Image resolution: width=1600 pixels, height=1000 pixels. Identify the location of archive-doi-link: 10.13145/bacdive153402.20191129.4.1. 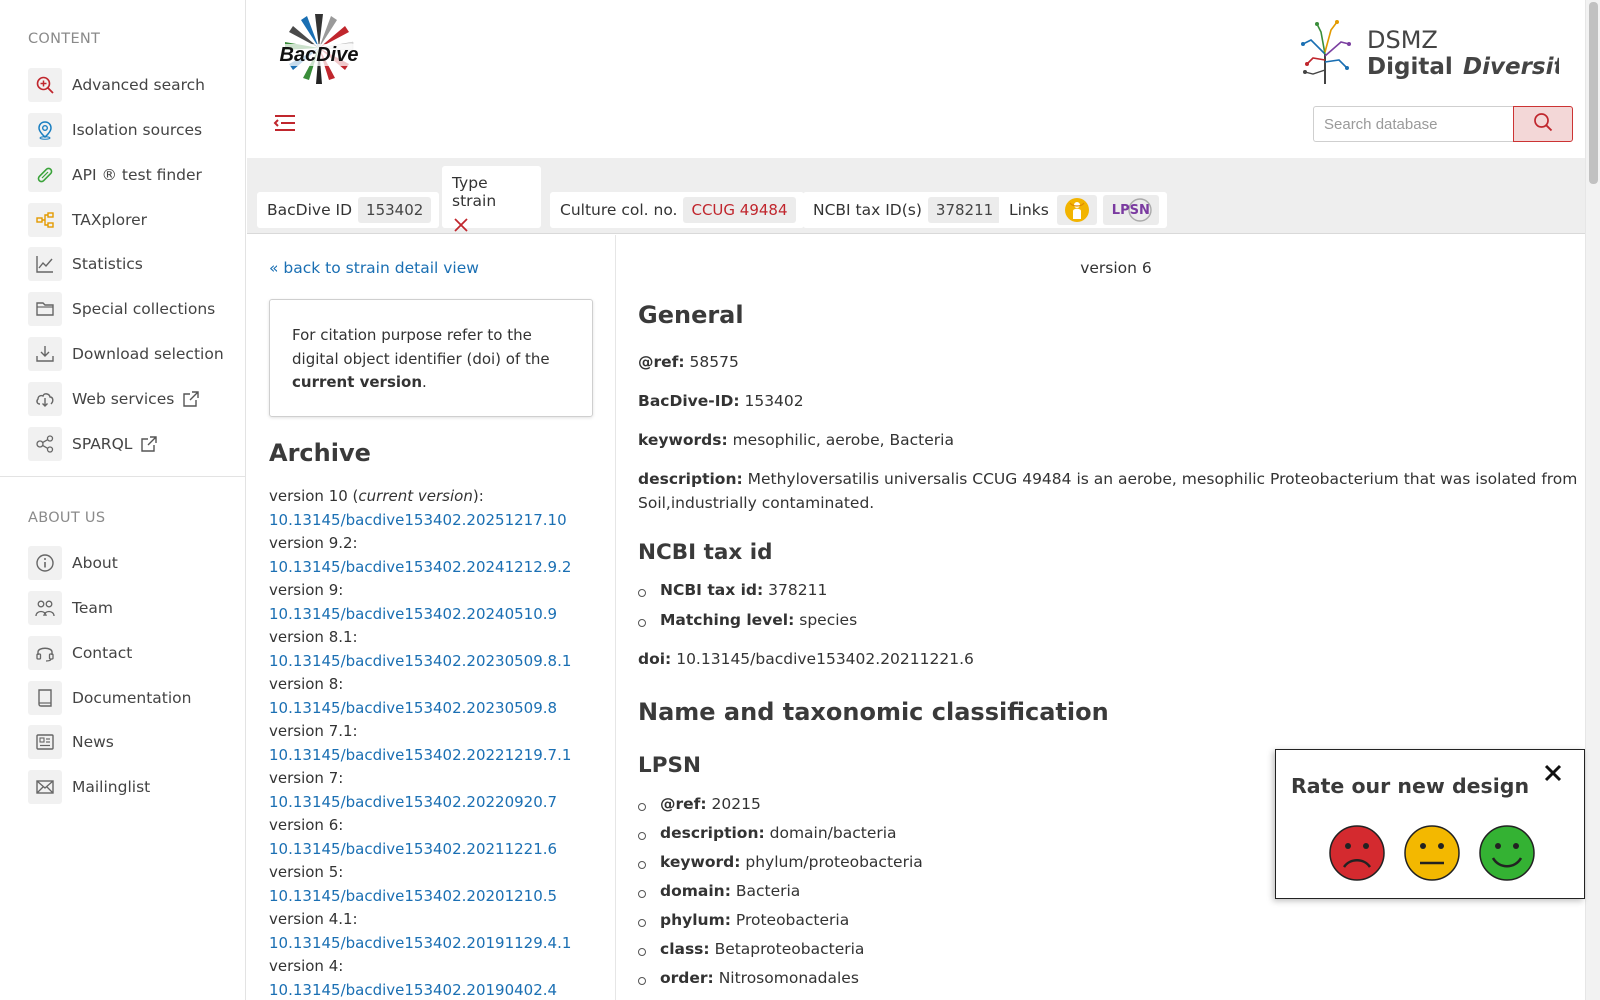
(439, 944).